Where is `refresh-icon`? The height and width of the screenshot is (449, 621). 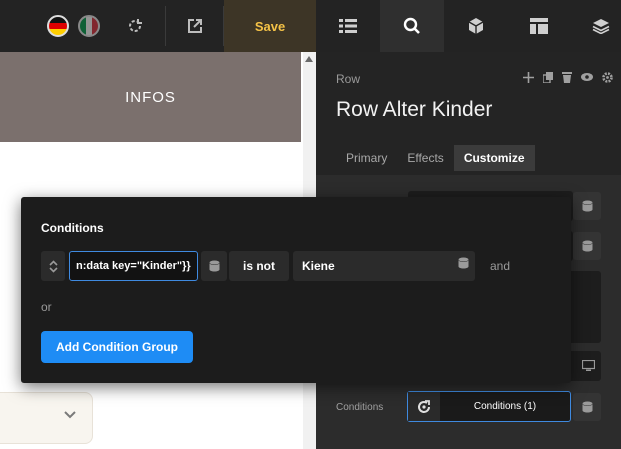
refresh-icon is located at coordinates (135, 26).